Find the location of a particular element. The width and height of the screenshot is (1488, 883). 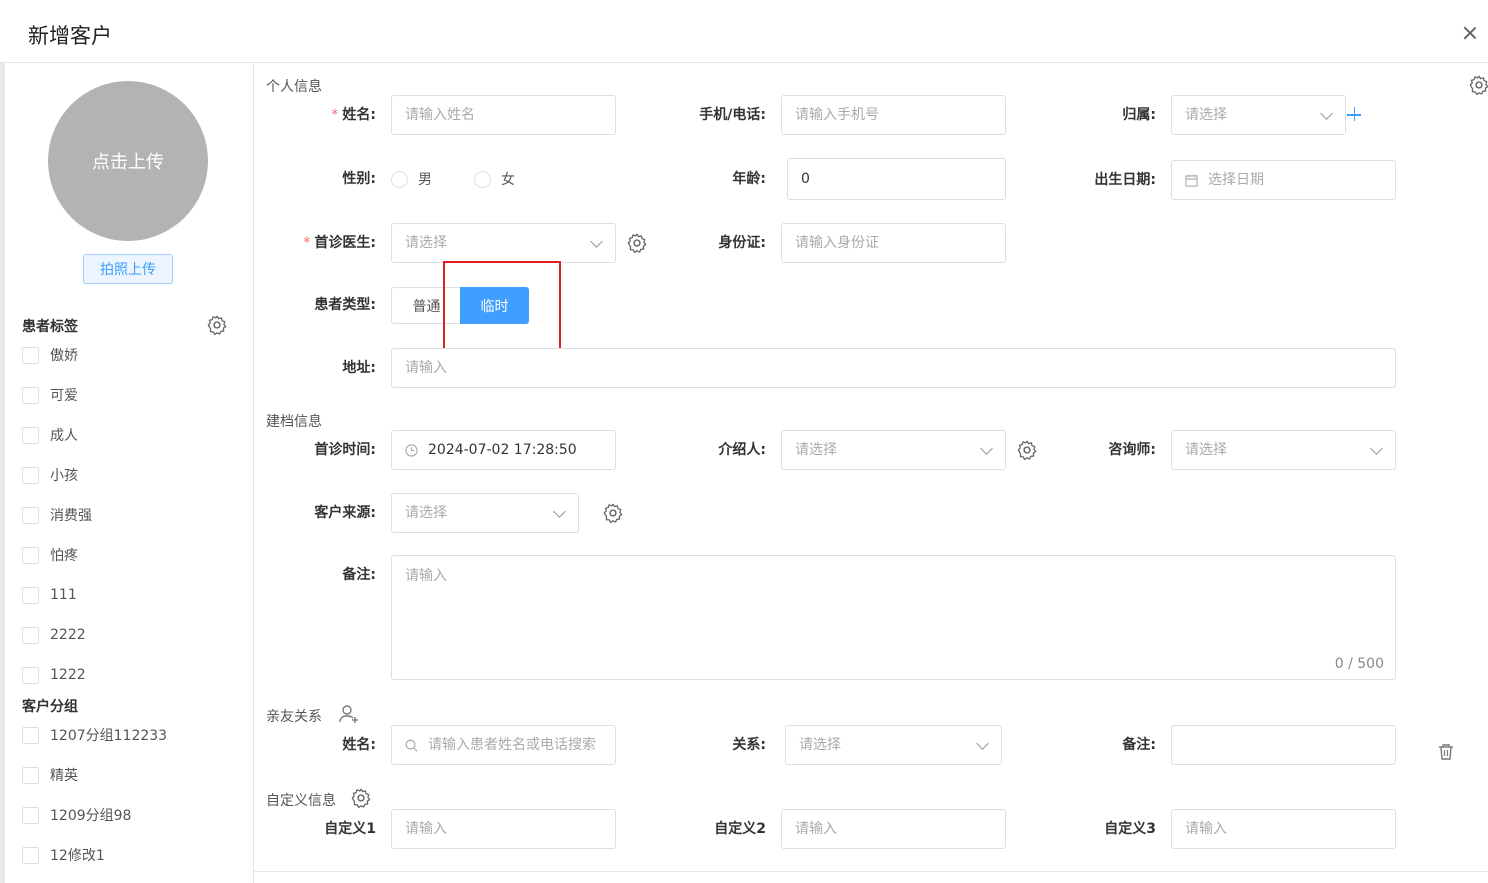

first-visit-datetime-picker: 2024-07-02 17:28:50 is located at coordinates (503, 450).